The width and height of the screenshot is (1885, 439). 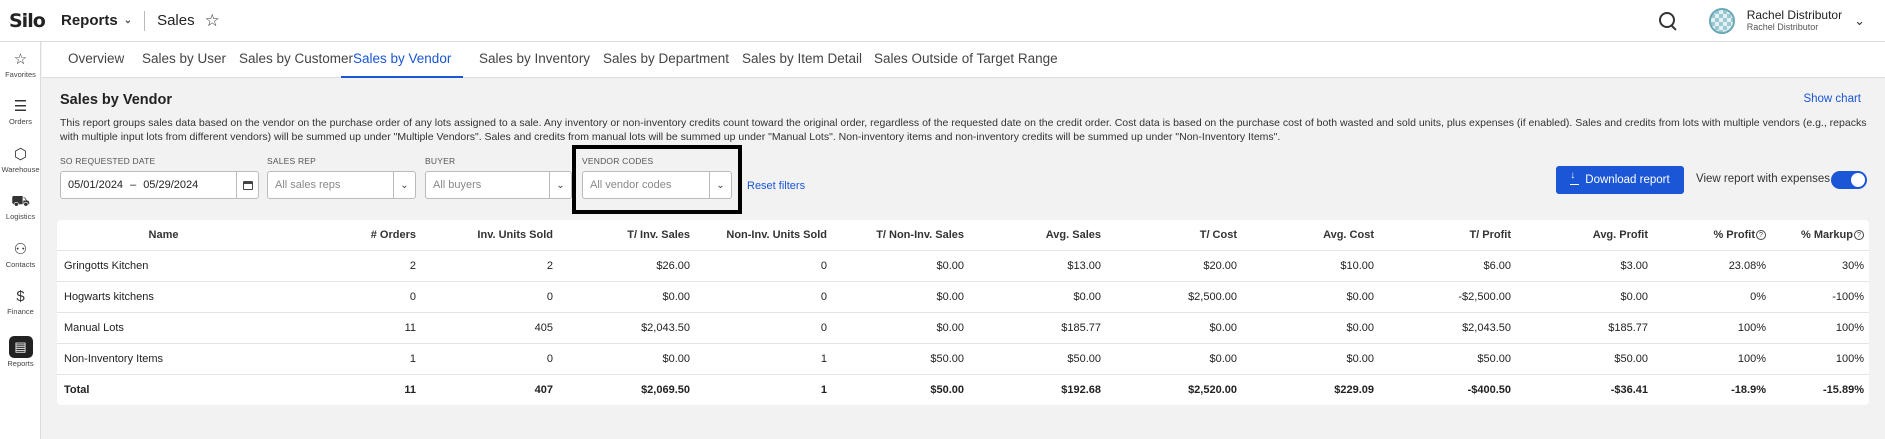 What do you see at coordinates (966, 60) in the screenshot?
I see `tab-sales-outside-target-range: Sales Outside of Target Range` at bounding box center [966, 60].